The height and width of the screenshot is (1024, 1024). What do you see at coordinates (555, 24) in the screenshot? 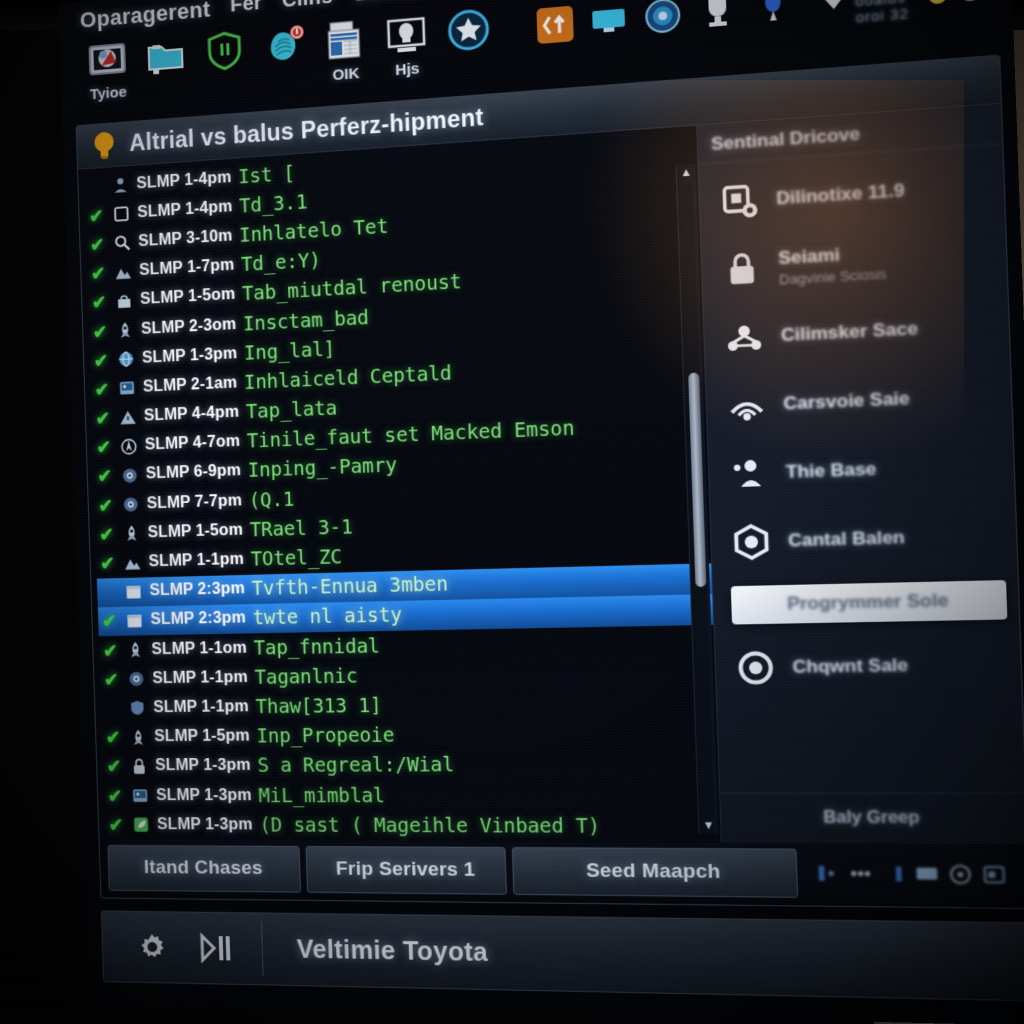
I see `arrow-exchange-icon` at bounding box center [555, 24].